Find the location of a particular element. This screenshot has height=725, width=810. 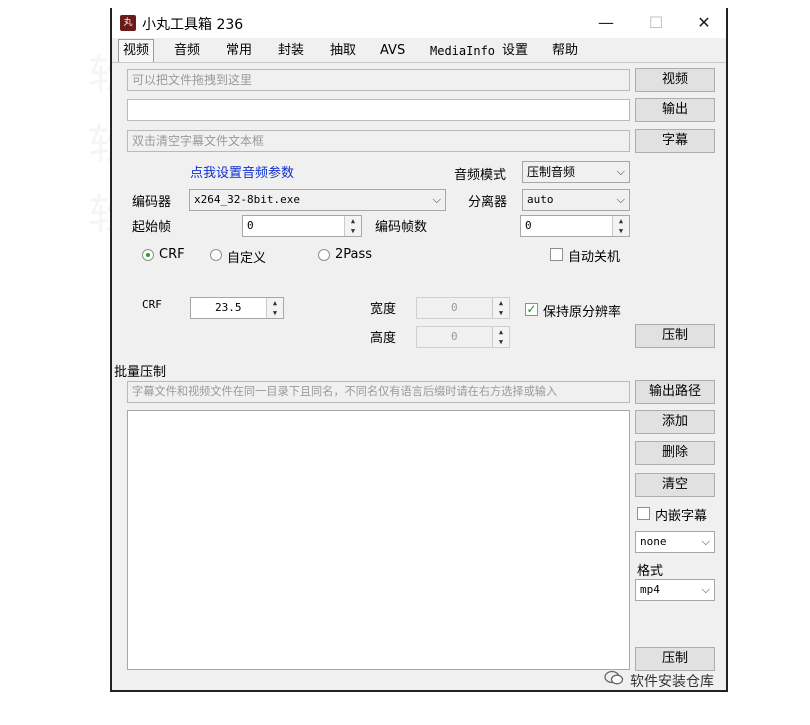

clear-button: 清空 is located at coordinates (675, 485).